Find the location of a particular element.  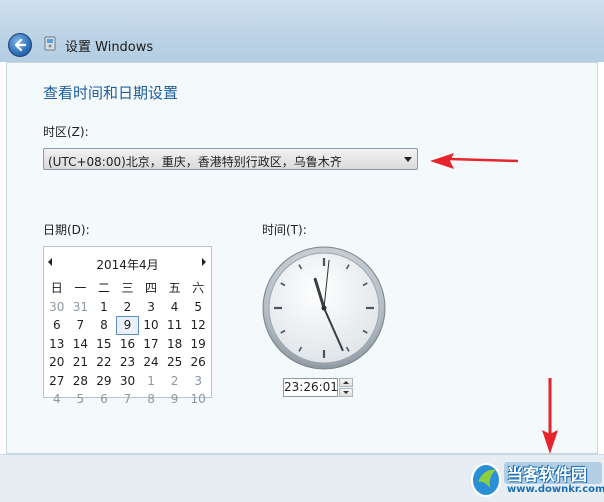

time-input: 23:26:01 is located at coordinates (310, 387).